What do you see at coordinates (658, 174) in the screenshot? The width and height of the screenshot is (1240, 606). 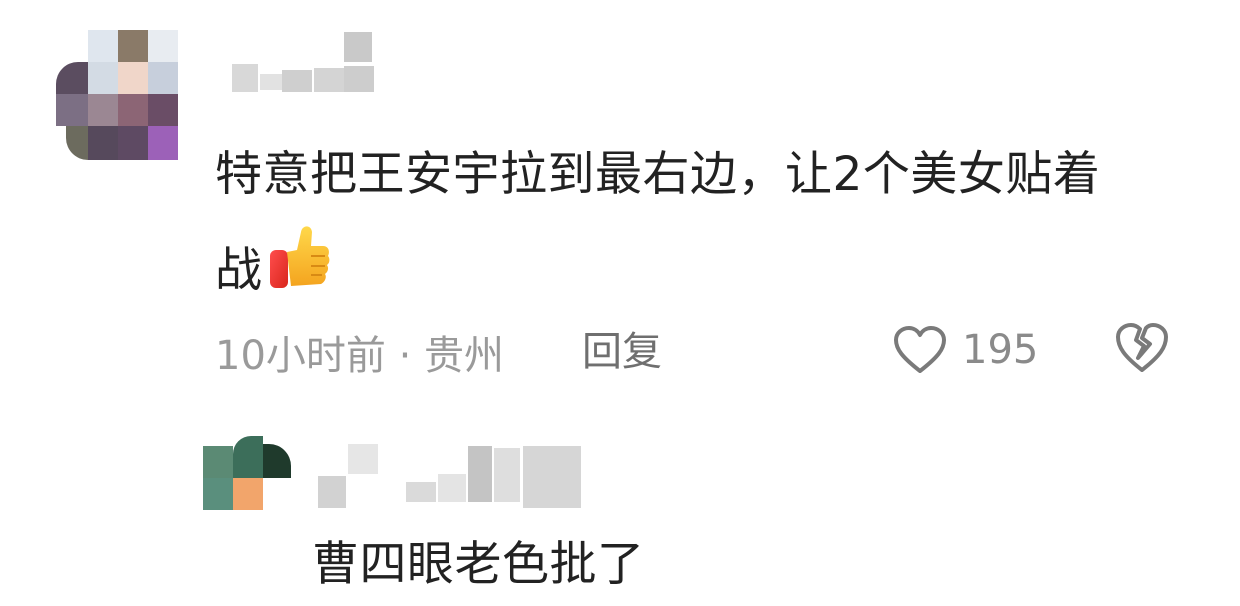 I see `comment-text-line1: 特意把王安宇拉到最右边，让2个美女贴着` at bounding box center [658, 174].